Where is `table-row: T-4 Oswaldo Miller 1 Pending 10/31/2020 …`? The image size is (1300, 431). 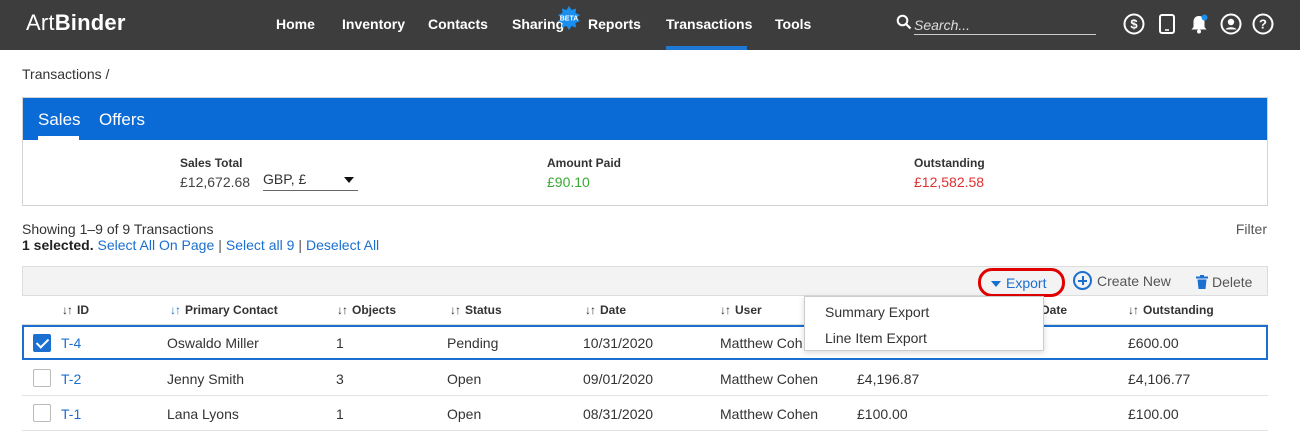 table-row: T-4 Oswaldo Miller 1 Pending 10/31/2020 … is located at coordinates (645, 342).